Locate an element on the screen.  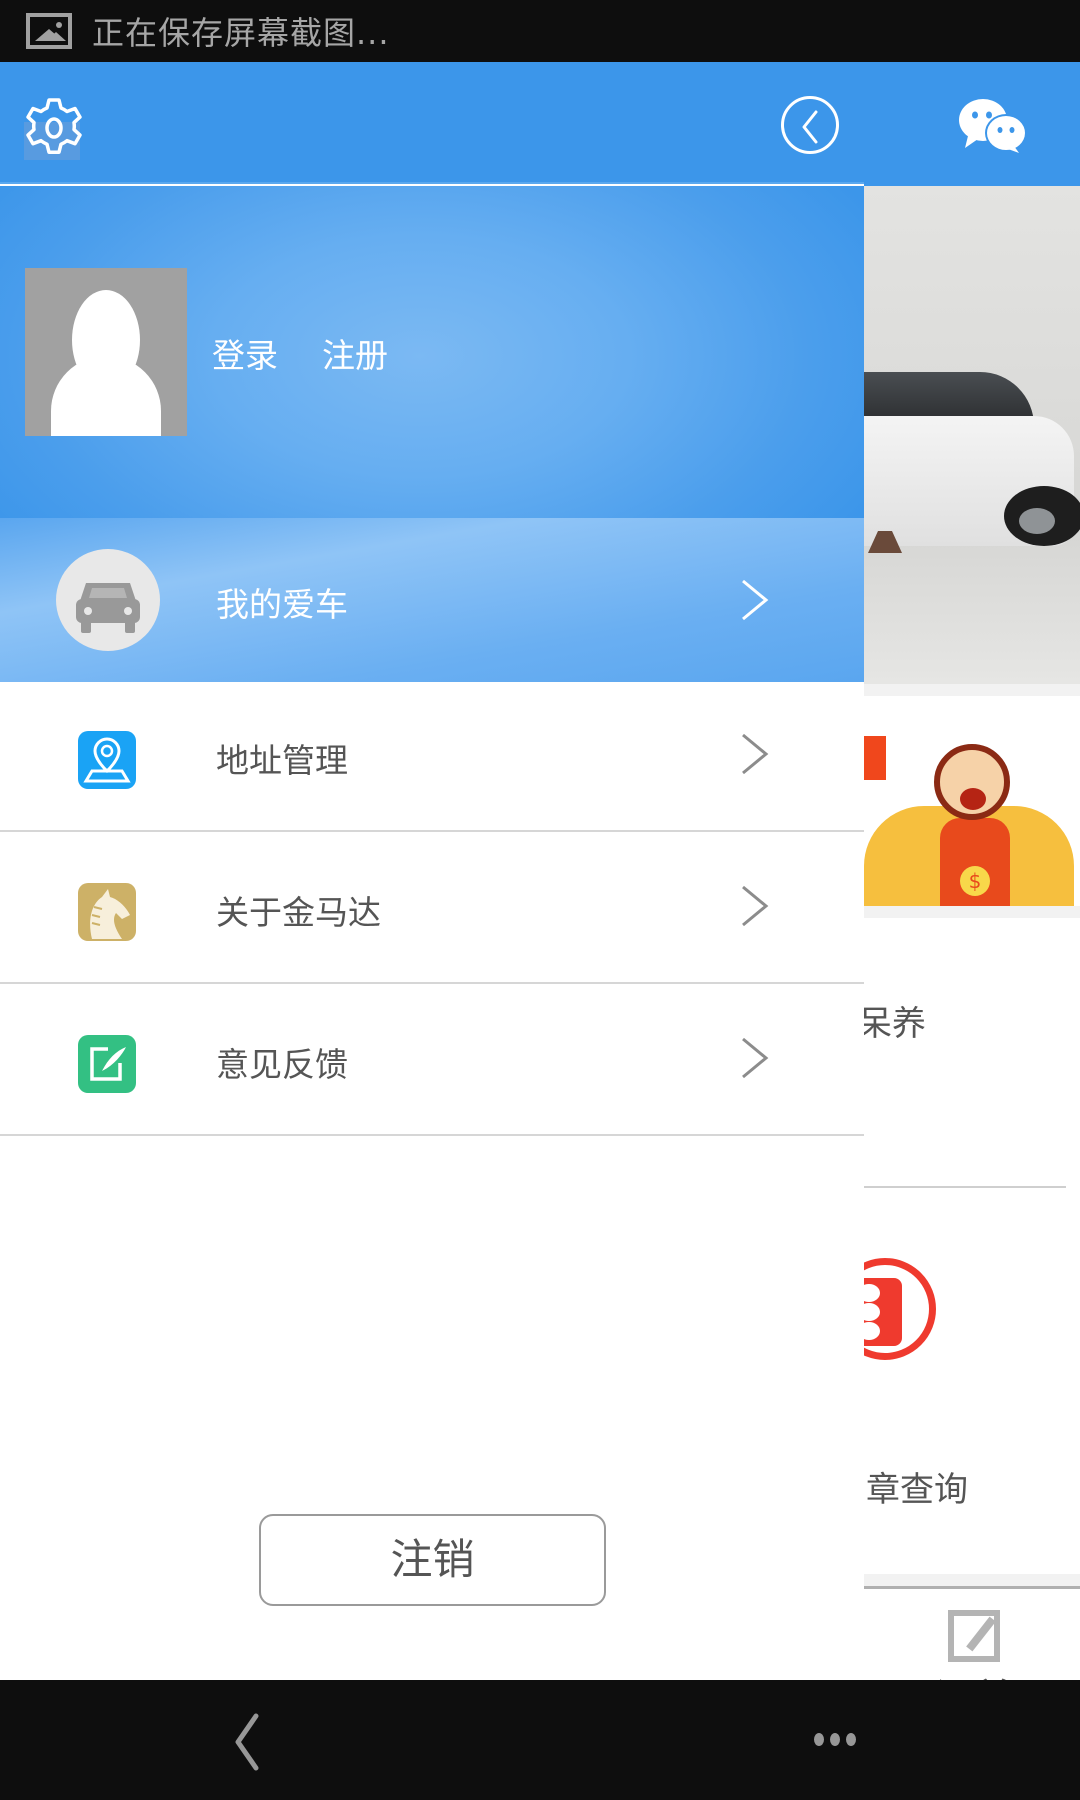
back-chevron-icon is located at coordinates (250, 1742).